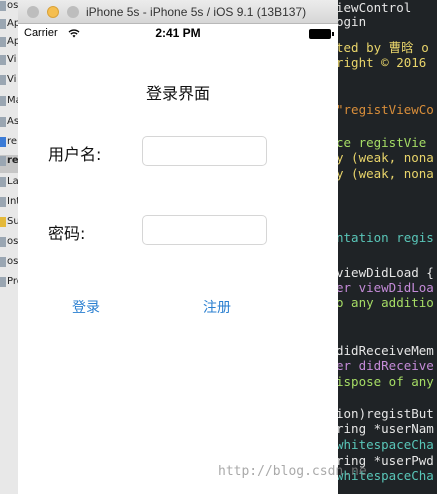  I want to click on code-line: o any additio, so click(385, 302).